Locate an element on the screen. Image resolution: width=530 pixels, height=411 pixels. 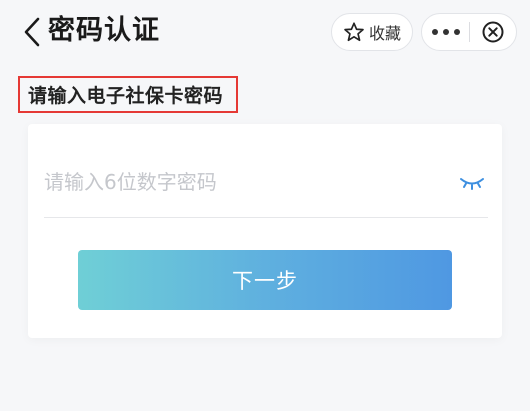
close-button is located at coordinates (493, 32).